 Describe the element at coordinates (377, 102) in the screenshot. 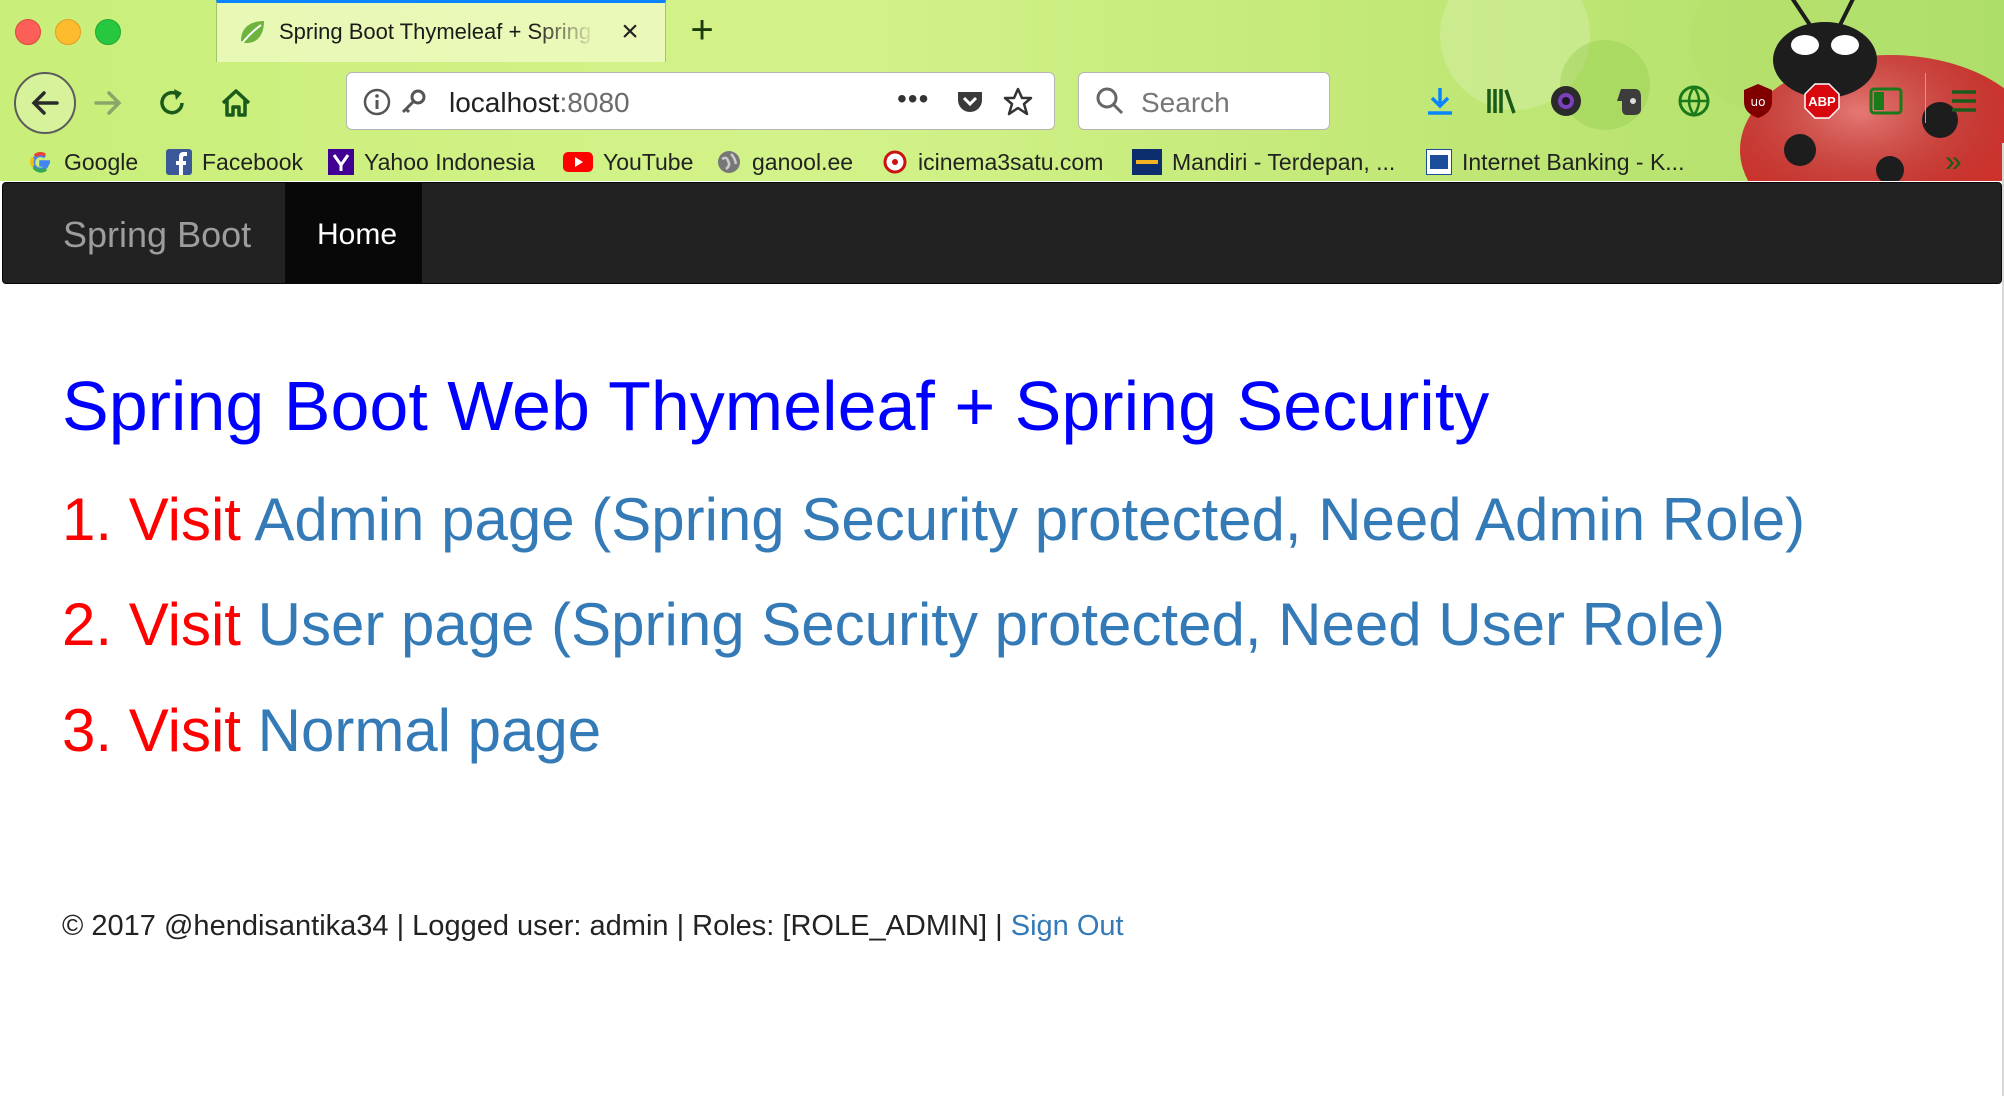

I see `info-icon` at that location.